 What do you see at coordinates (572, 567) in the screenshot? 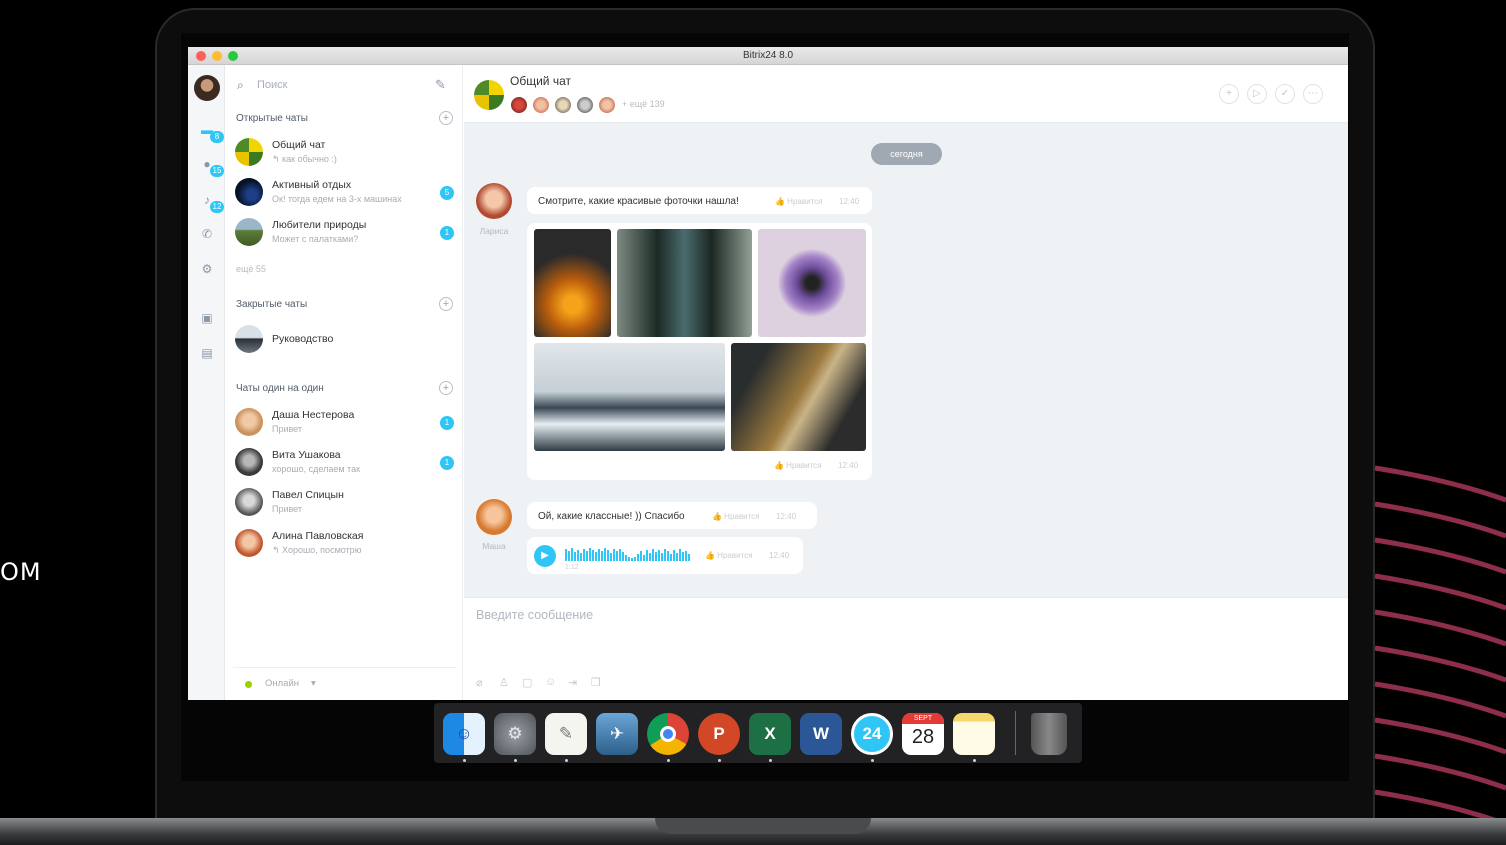
I see `voice-duration: 1:12` at bounding box center [572, 567].